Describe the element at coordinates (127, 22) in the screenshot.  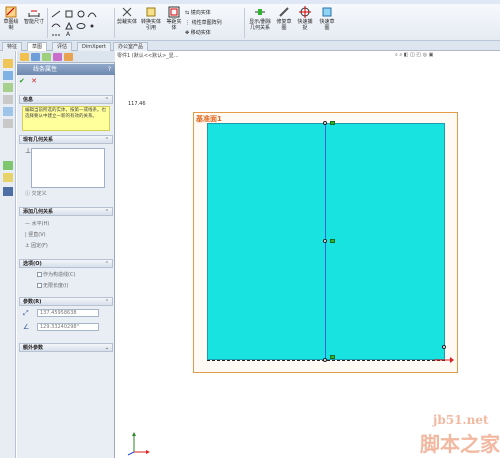
I see `trim-label: 剪裁实体` at that location.